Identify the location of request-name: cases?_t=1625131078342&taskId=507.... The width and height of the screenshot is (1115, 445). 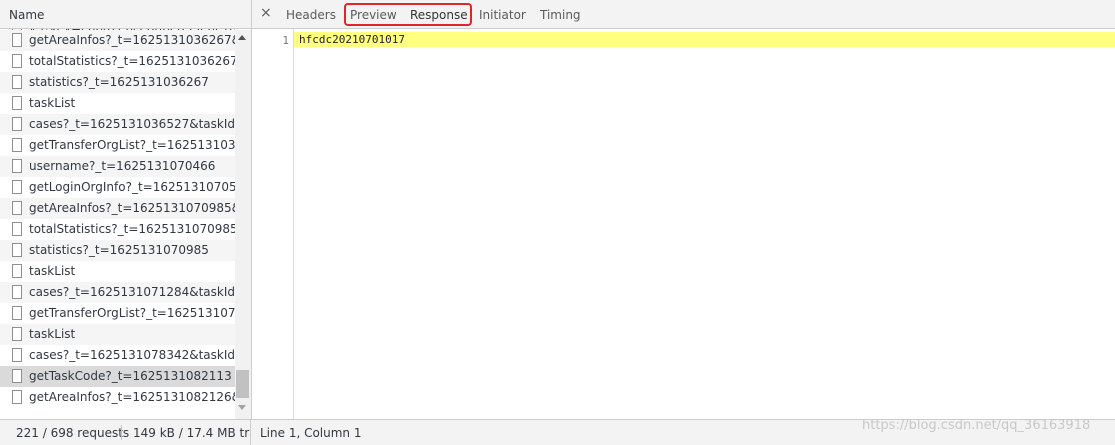
(132, 355).